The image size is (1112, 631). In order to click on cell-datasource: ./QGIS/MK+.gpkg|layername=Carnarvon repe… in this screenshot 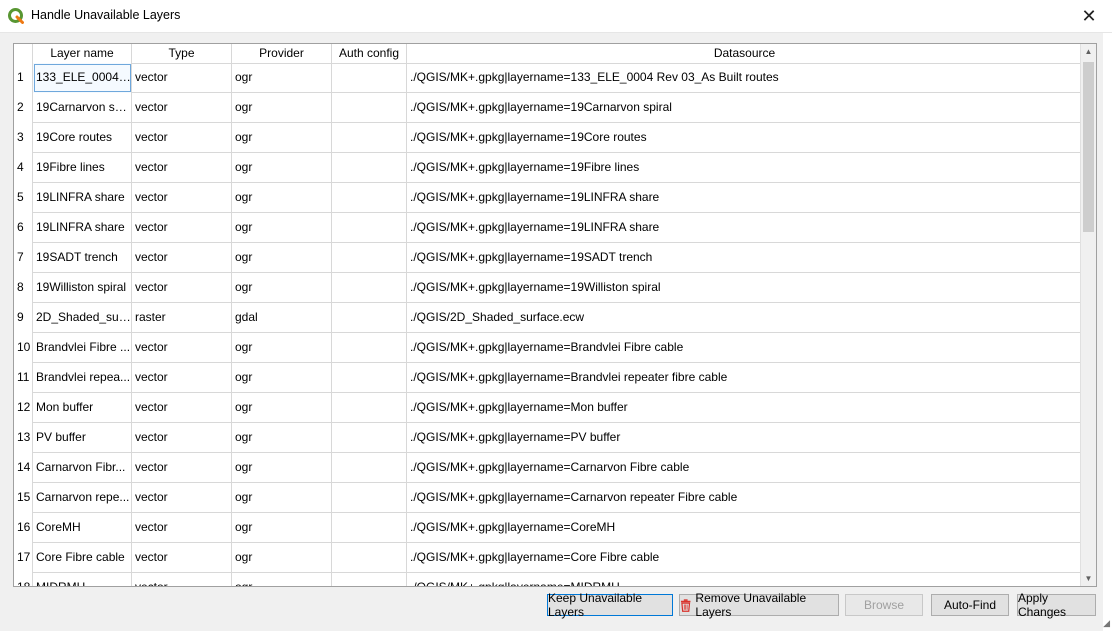, I will do `click(744, 498)`.